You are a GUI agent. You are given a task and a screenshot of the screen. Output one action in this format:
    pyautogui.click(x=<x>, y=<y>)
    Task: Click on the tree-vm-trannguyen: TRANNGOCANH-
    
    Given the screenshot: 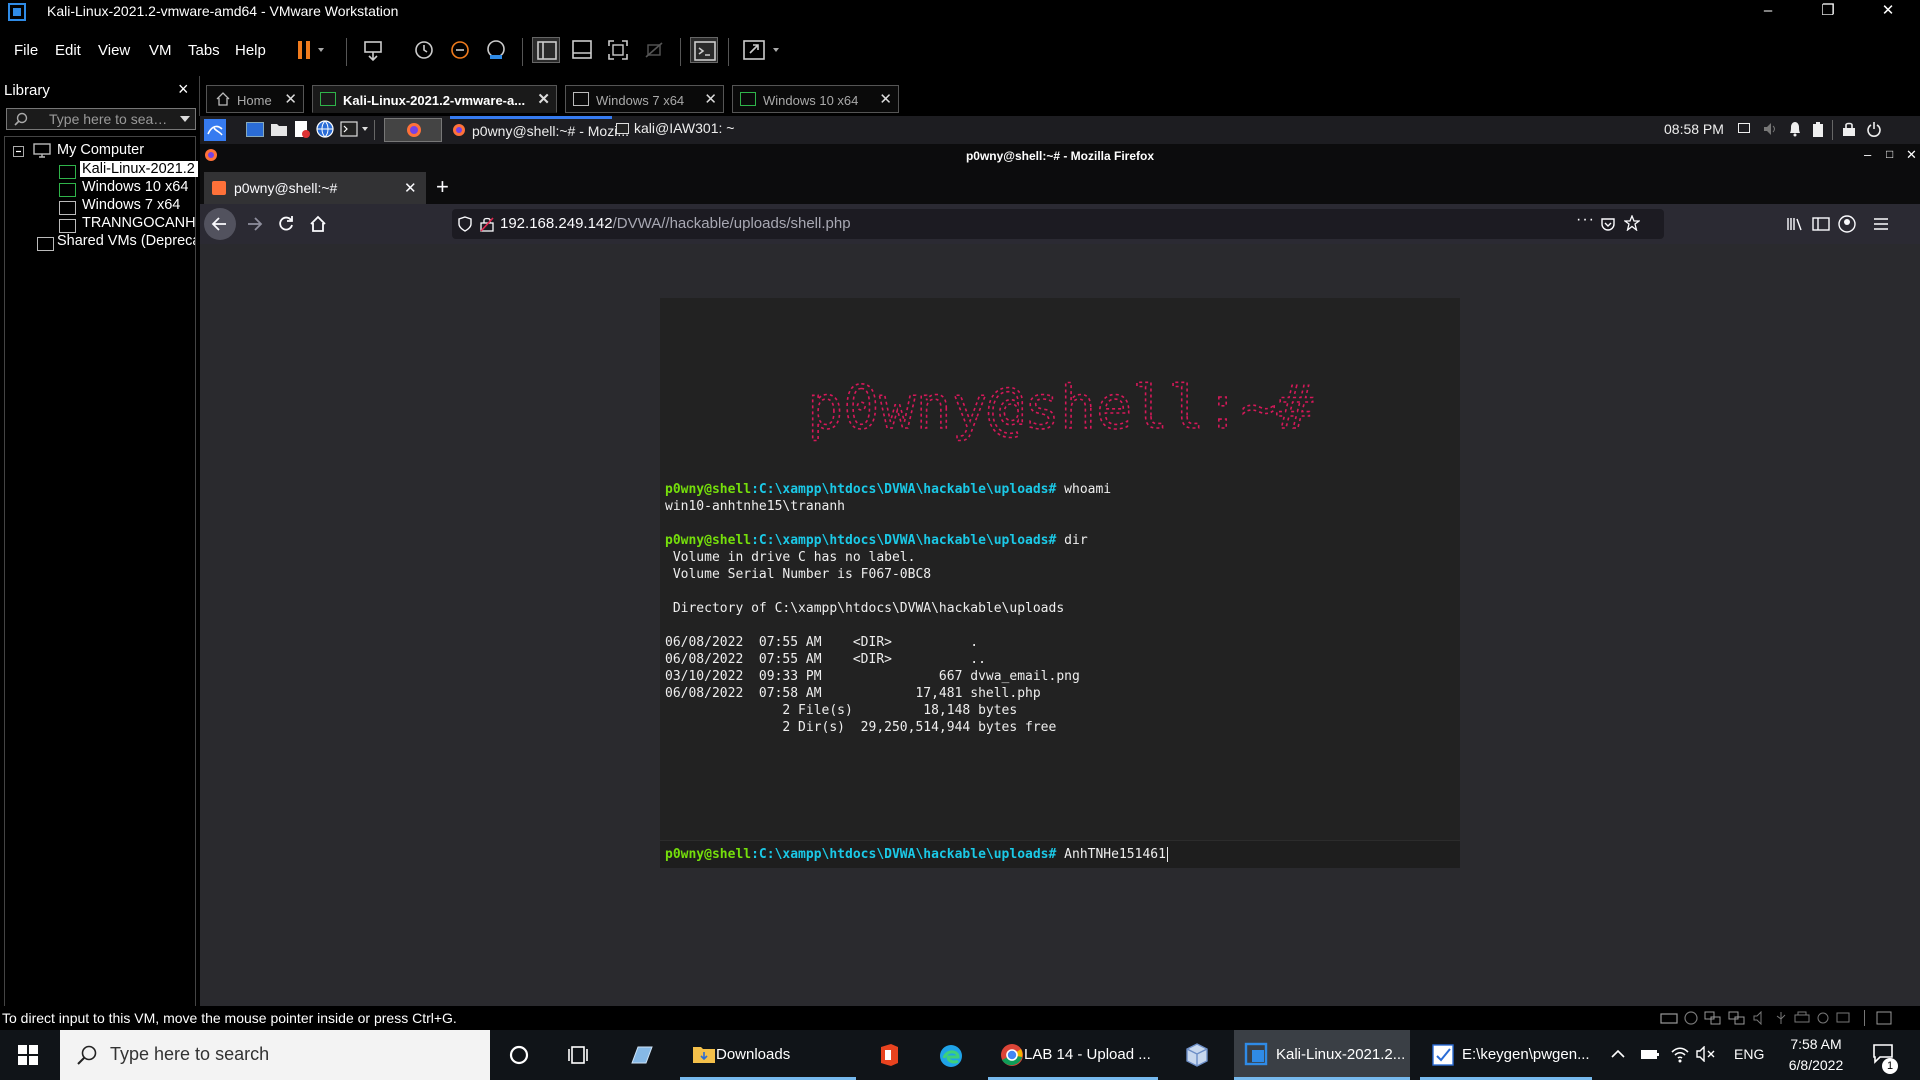 What is the action you would take?
    pyautogui.click(x=139, y=223)
    